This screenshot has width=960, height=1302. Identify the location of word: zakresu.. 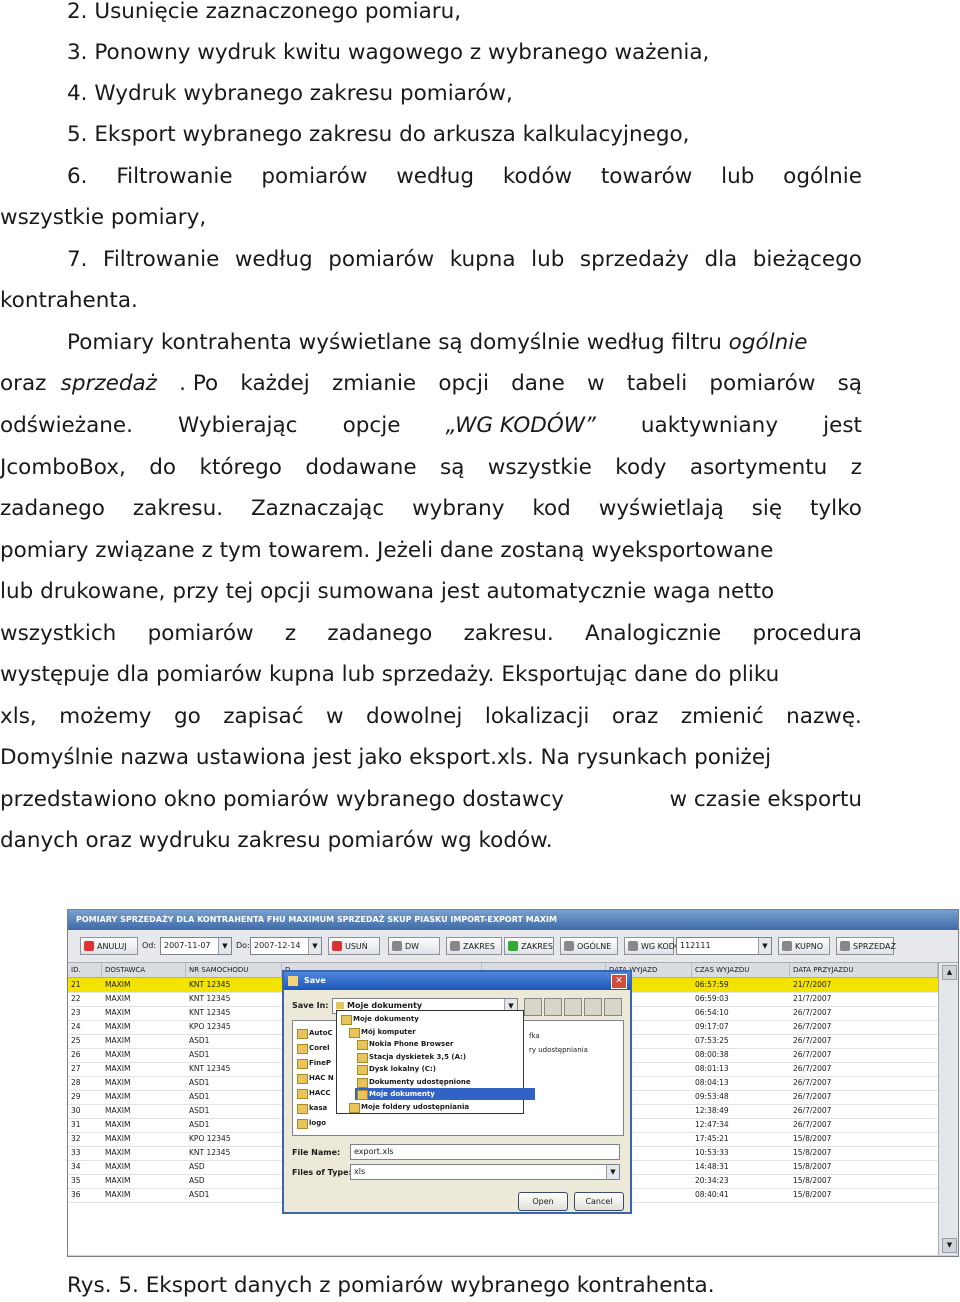
(178, 508).